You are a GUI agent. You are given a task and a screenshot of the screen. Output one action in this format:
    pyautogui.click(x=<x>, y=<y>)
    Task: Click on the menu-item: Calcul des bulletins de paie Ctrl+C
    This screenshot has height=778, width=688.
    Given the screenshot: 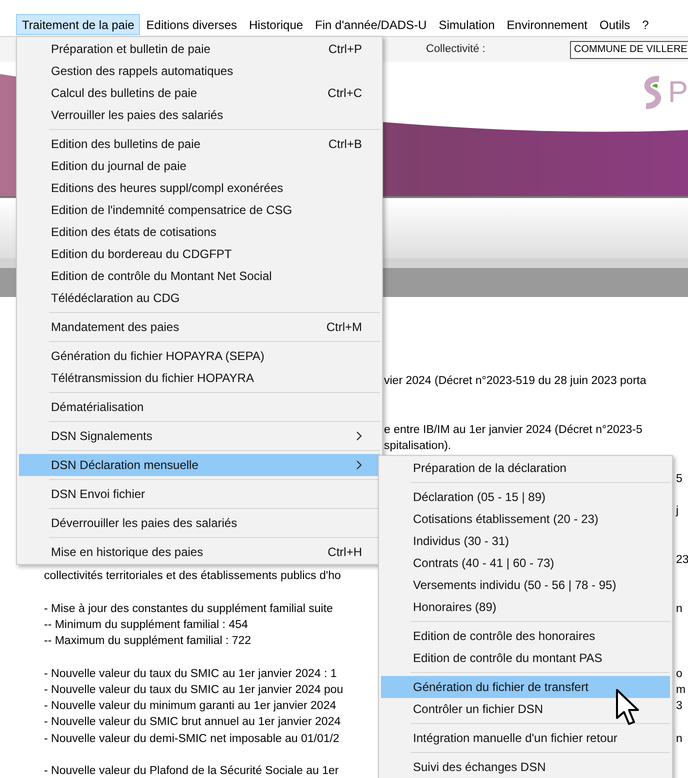 What is the action you would take?
    pyautogui.click(x=199, y=93)
    